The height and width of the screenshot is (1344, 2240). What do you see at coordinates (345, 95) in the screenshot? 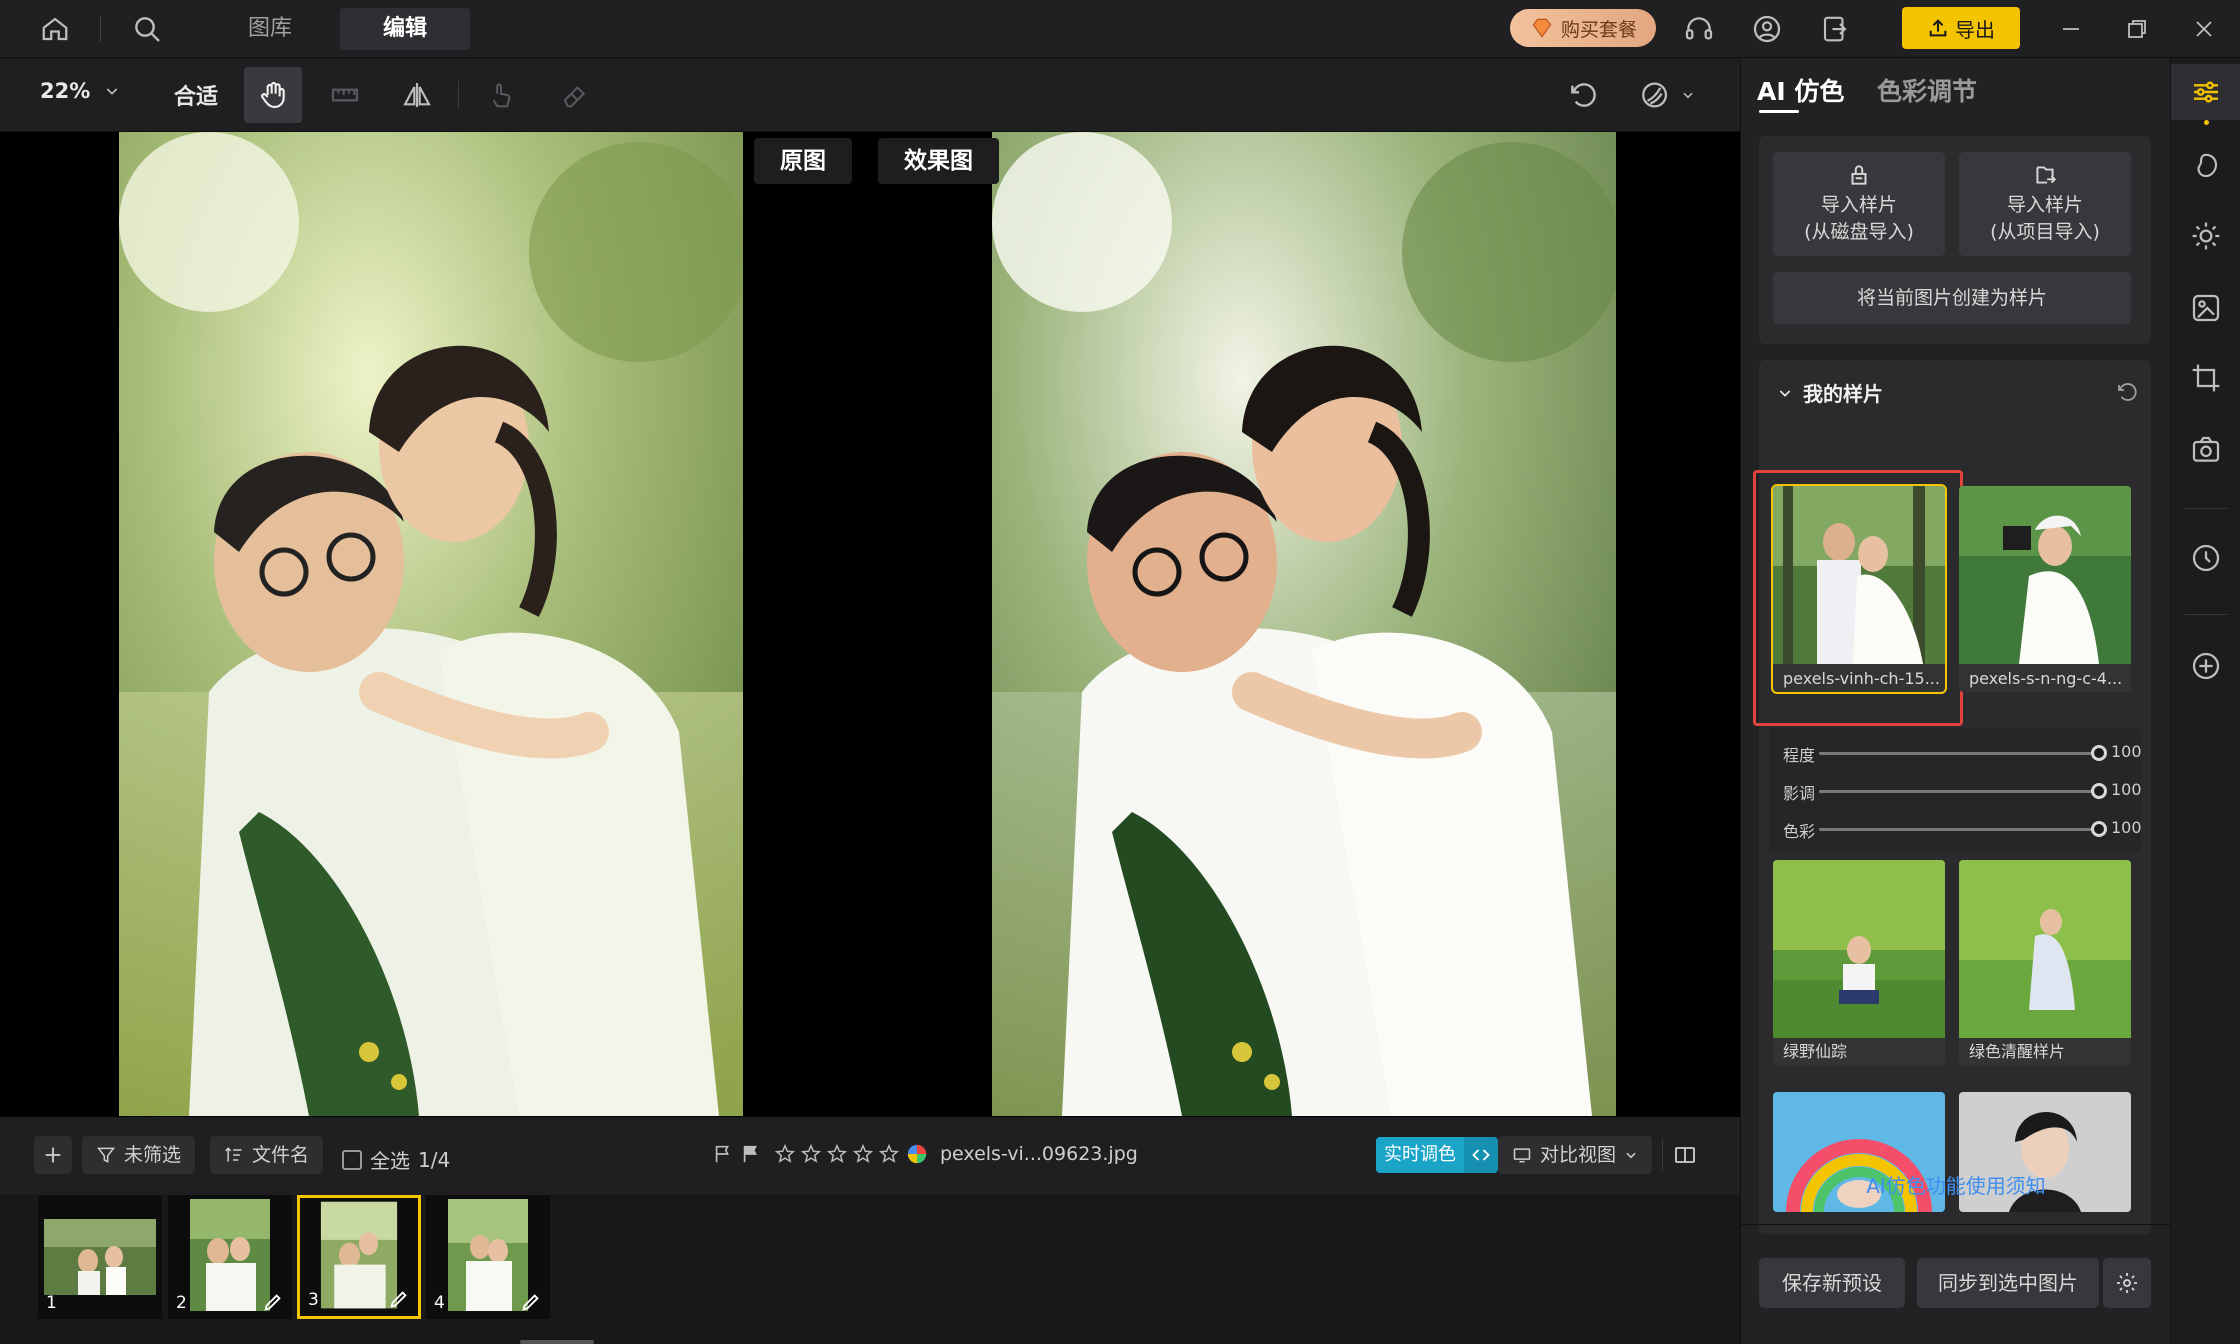
I see `ruler-tool` at bounding box center [345, 95].